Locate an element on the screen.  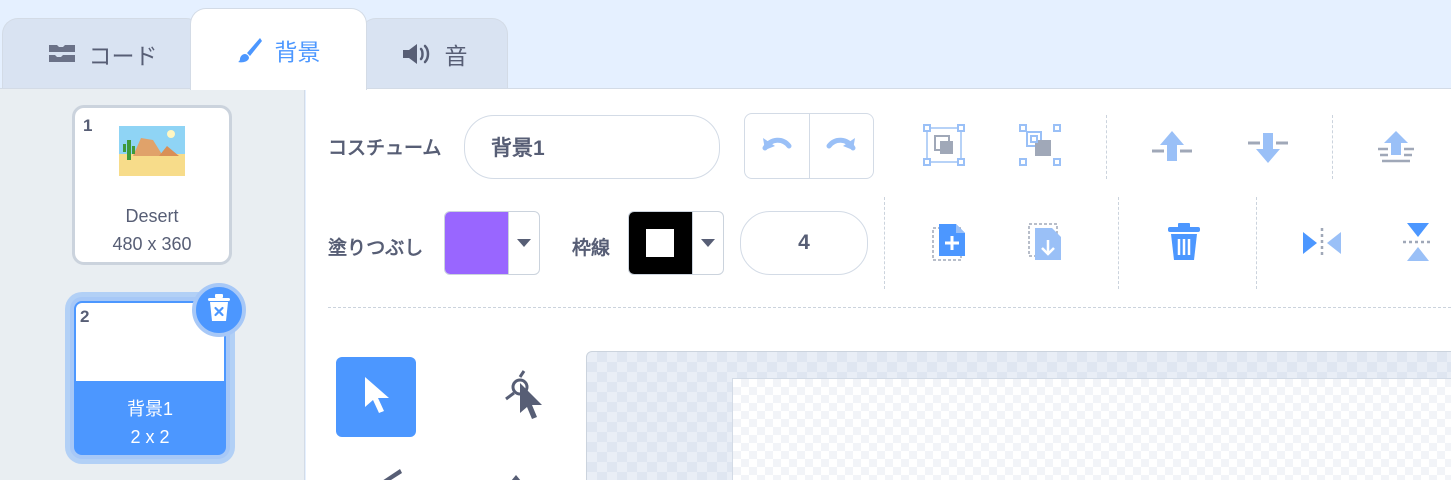
redo-button is located at coordinates (842, 146).